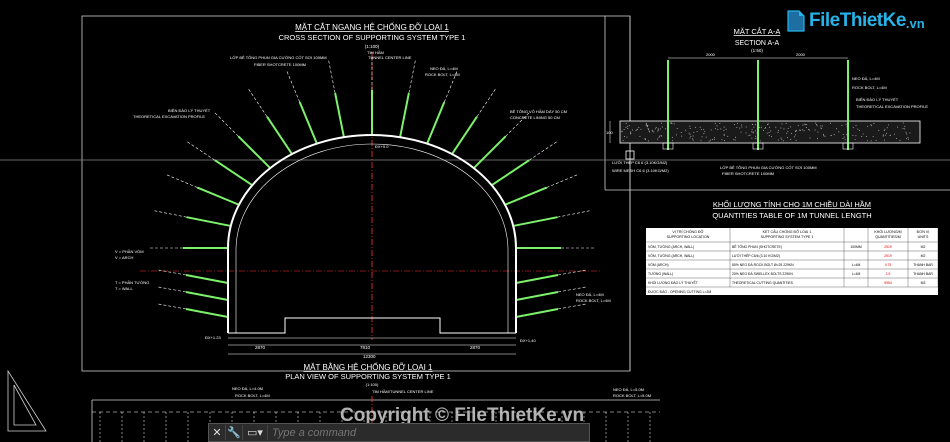 The image size is (950, 442). I want to click on logo-tld: .vn, so click(915, 23).